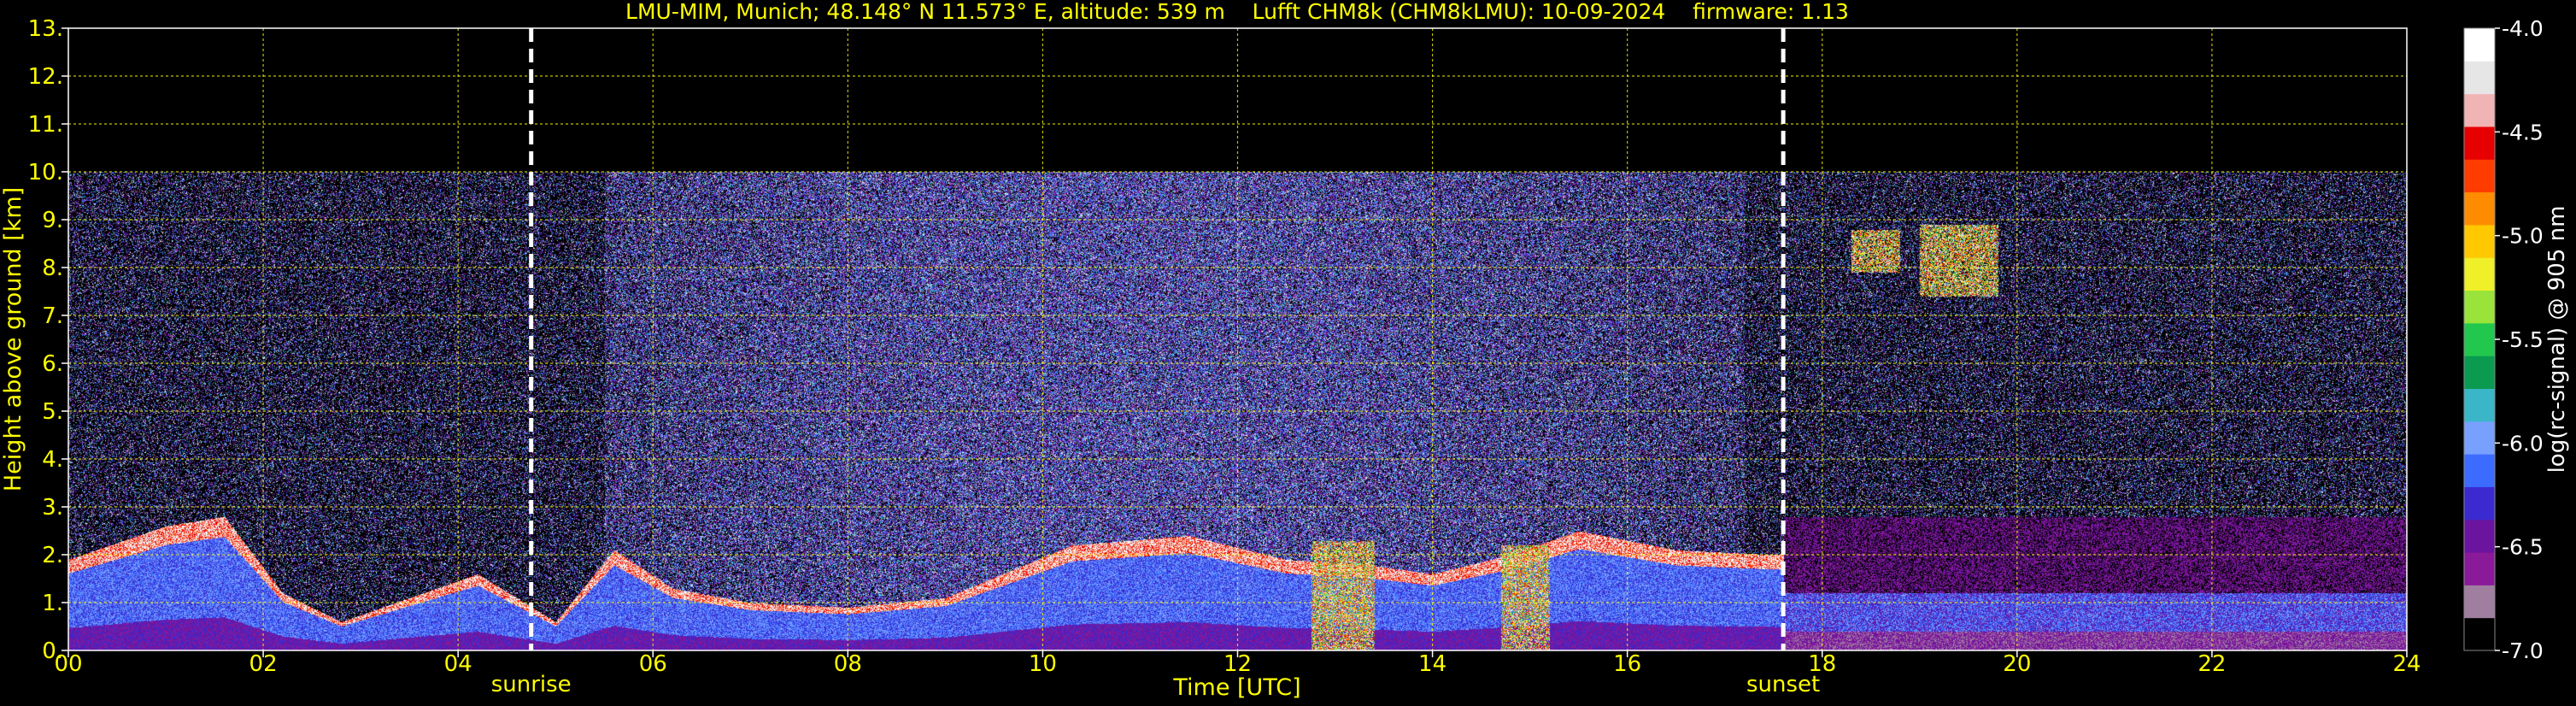  What do you see at coordinates (52, 316) in the screenshot?
I see `y-tick-label: 7.` at bounding box center [52, 316].